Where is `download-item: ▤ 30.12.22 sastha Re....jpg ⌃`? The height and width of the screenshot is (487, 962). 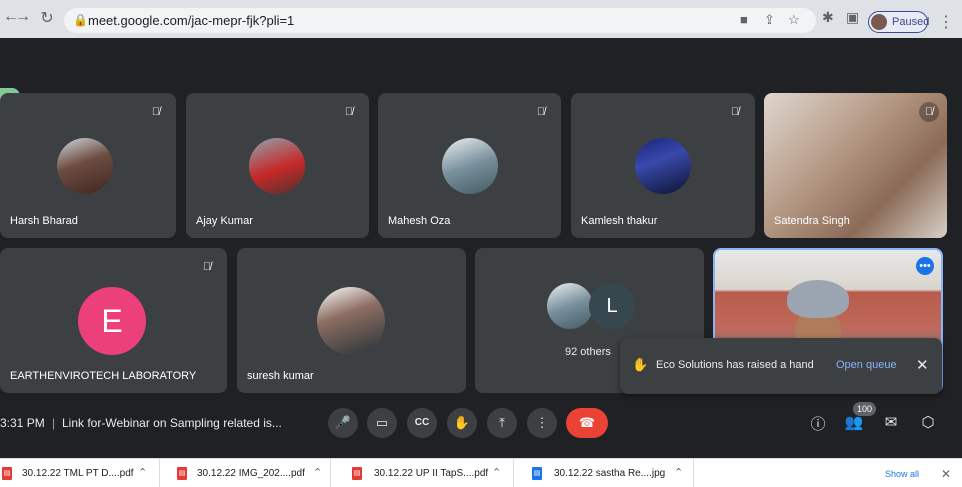 download-item: ▤ 30.12.22 sastha Re....jpg ⌃ is located at coordinates (610, 473).